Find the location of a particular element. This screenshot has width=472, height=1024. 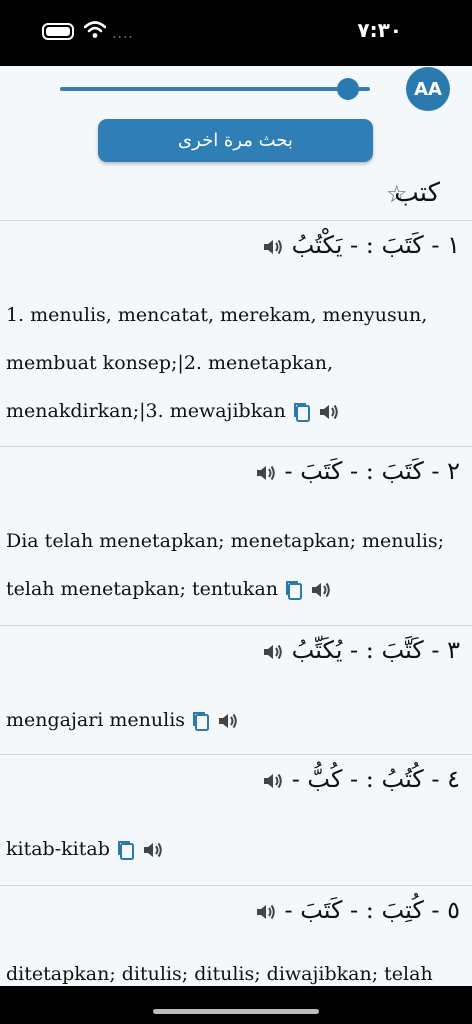

bottom-bar is located at coordinates (236, 1005).